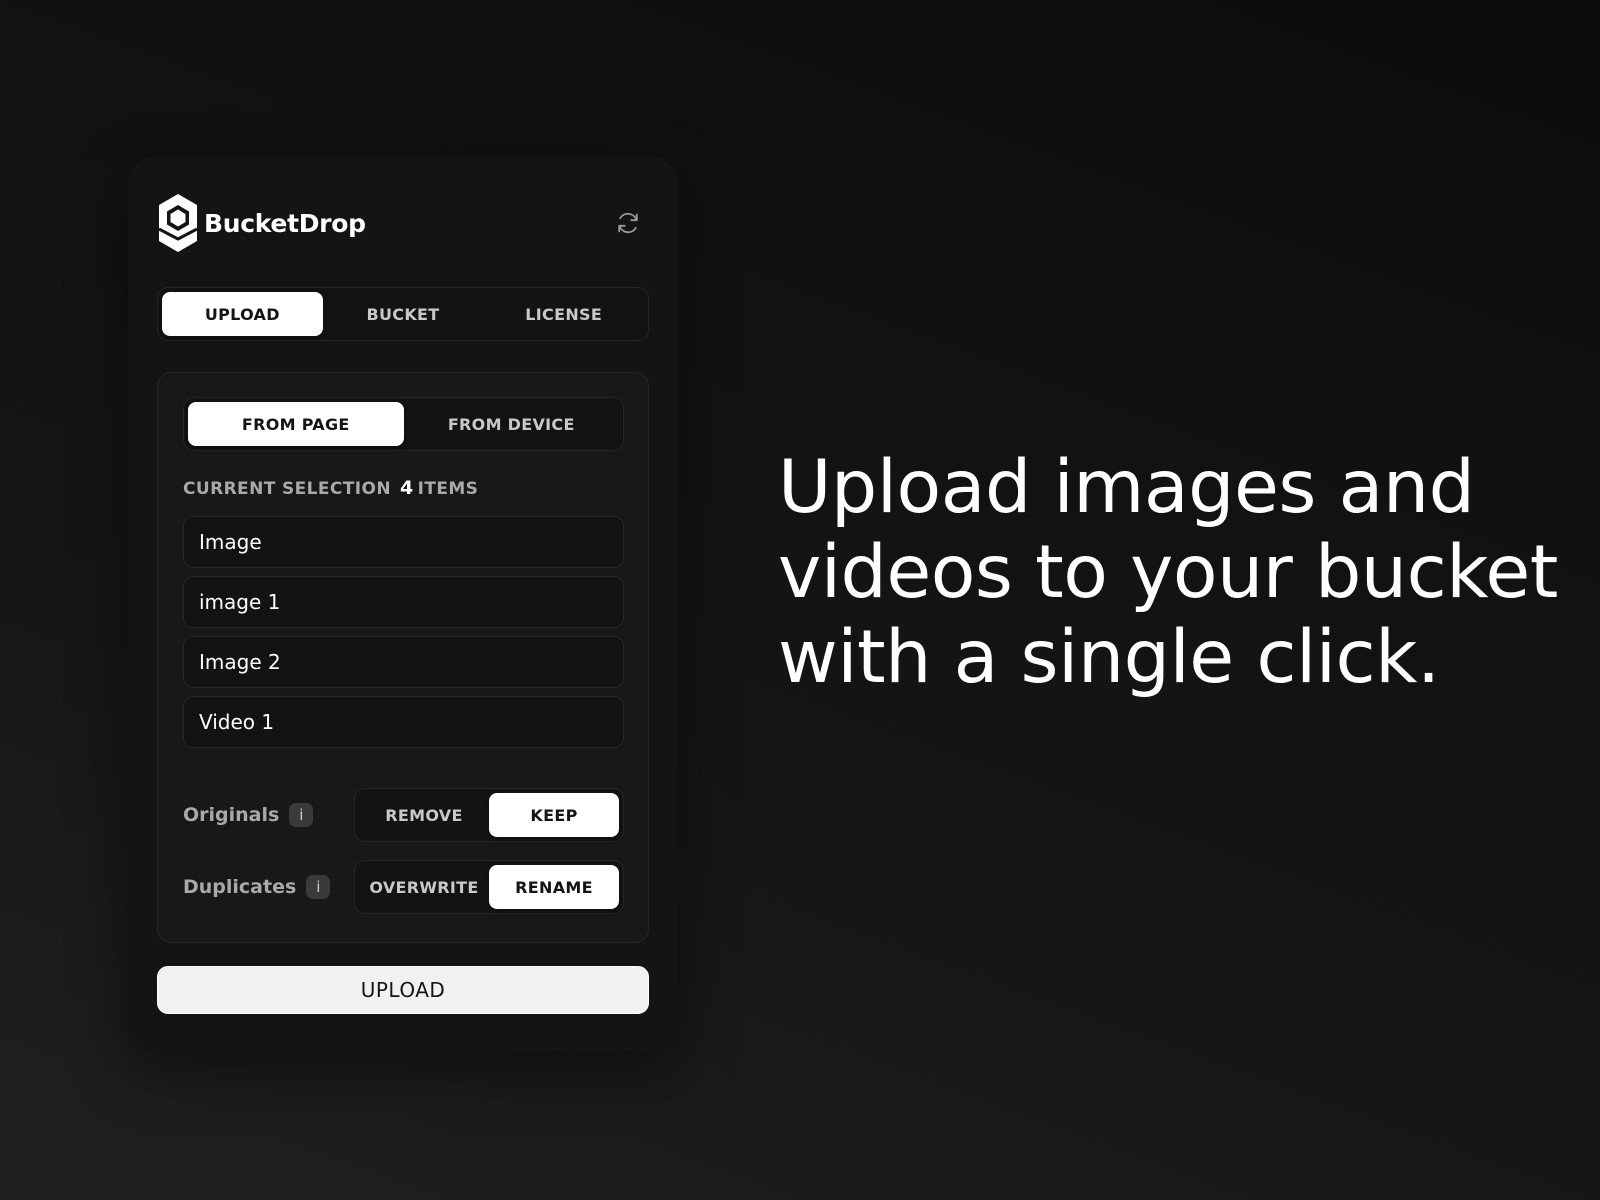 This screenshot has width=1600, height=1200. What do you see at coordinates (407, 488) in the screenshot?
I see `selection-count: 4` at bounding box center [407, 488].